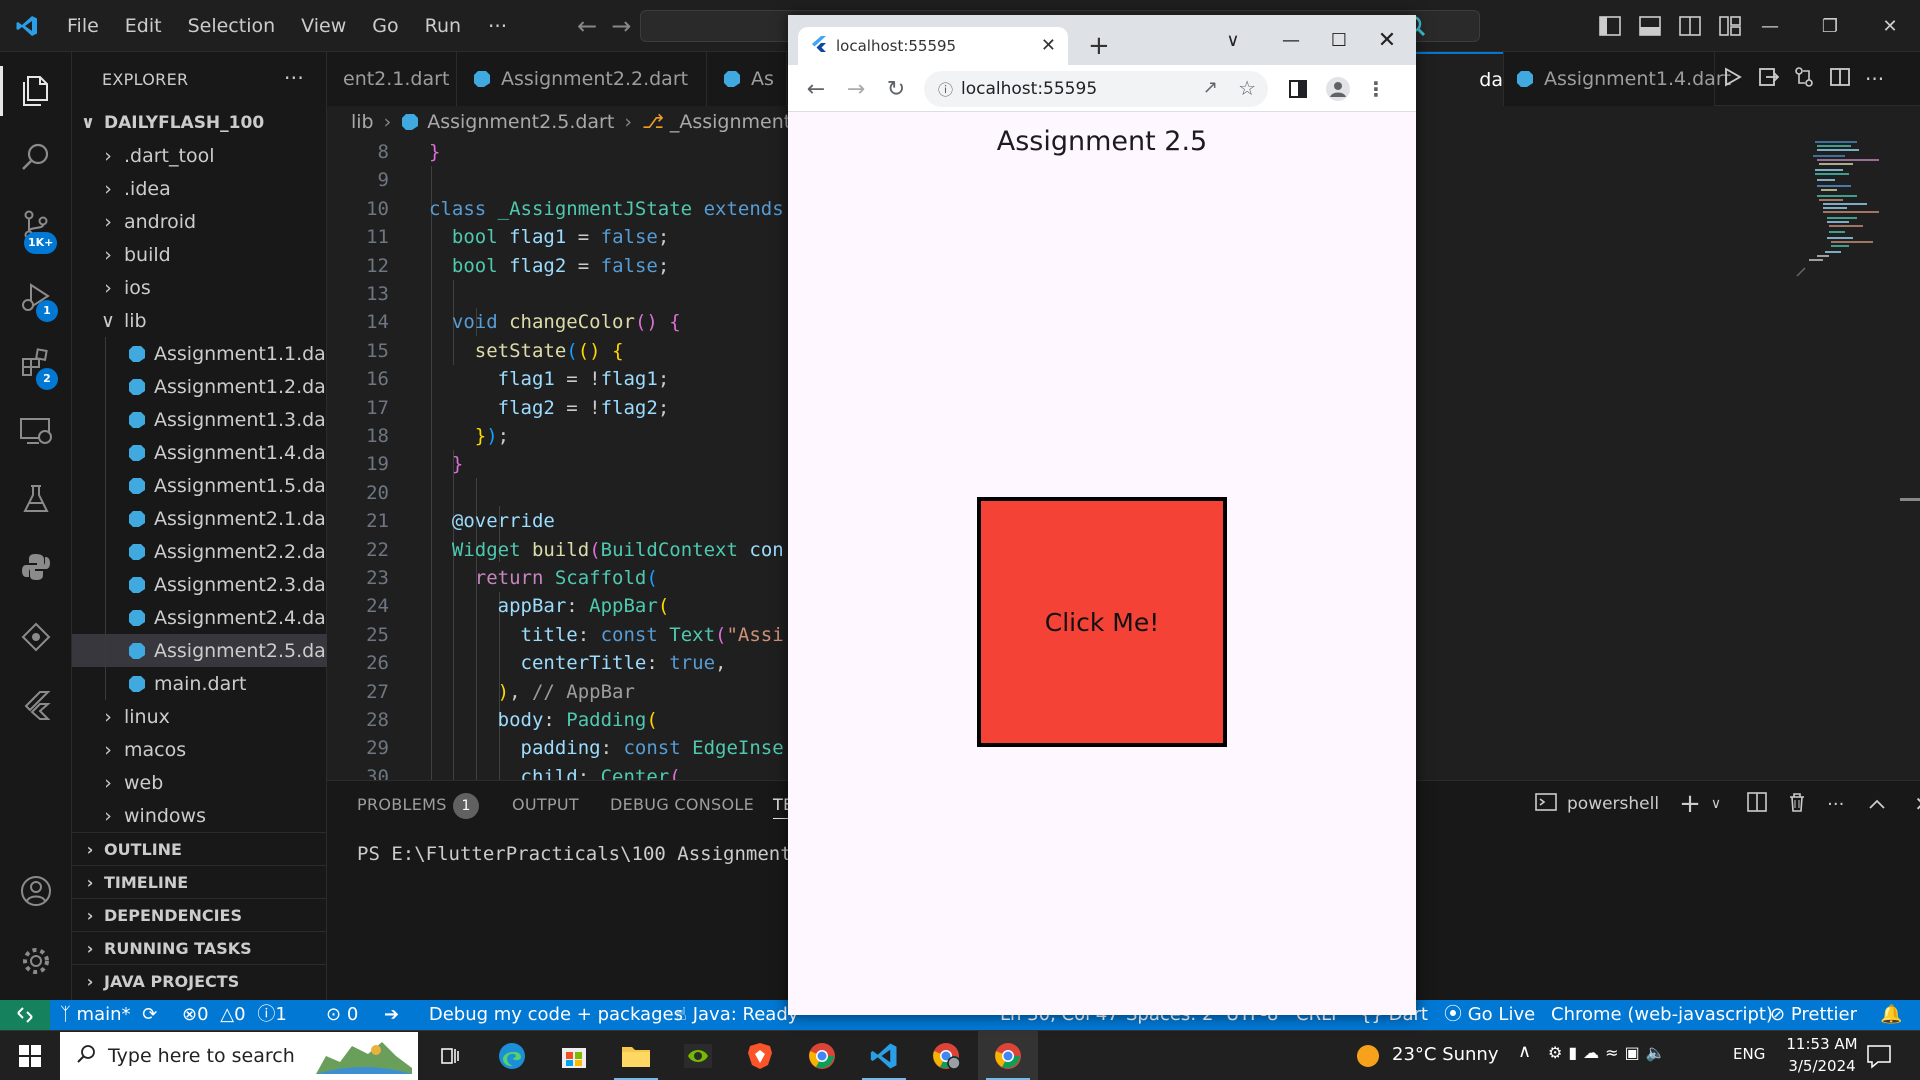  I want to click on chrome-minimize-button: —, so click(1291, 40).